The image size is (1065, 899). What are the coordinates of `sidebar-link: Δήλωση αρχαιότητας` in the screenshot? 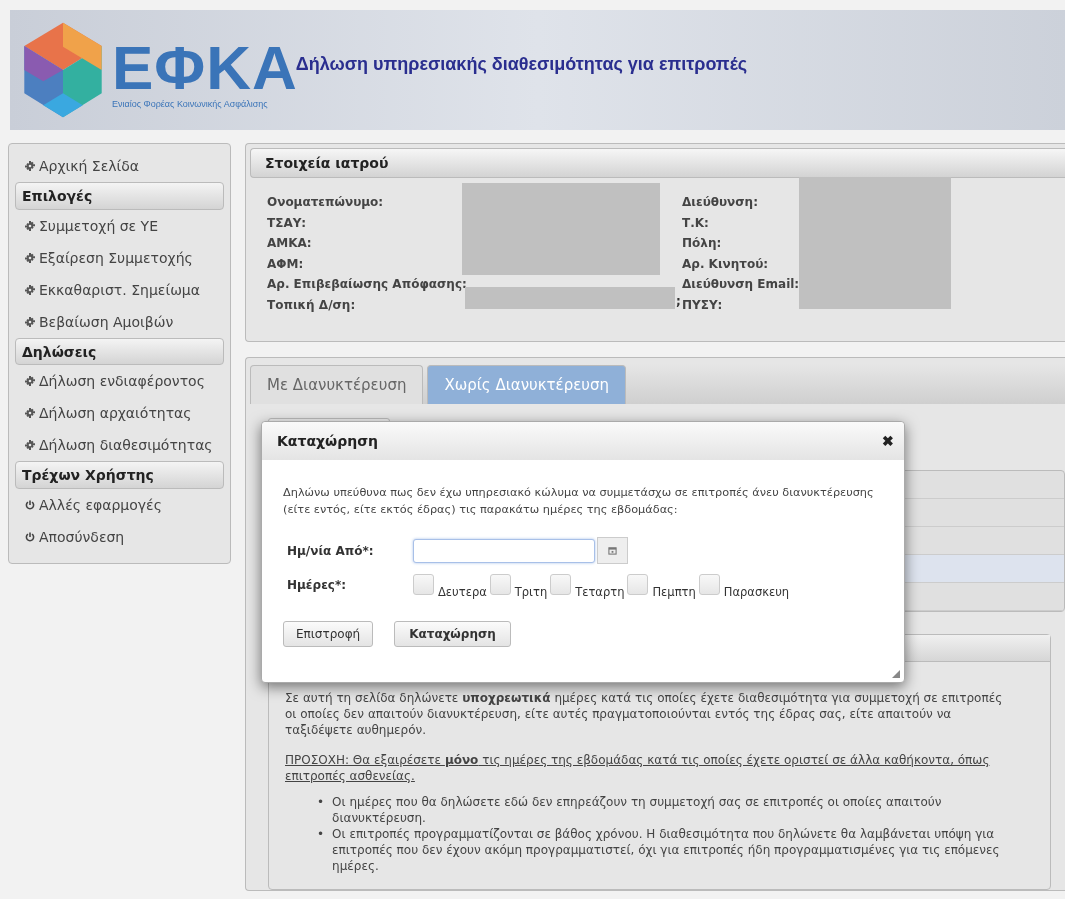 It's located at (119, 413).